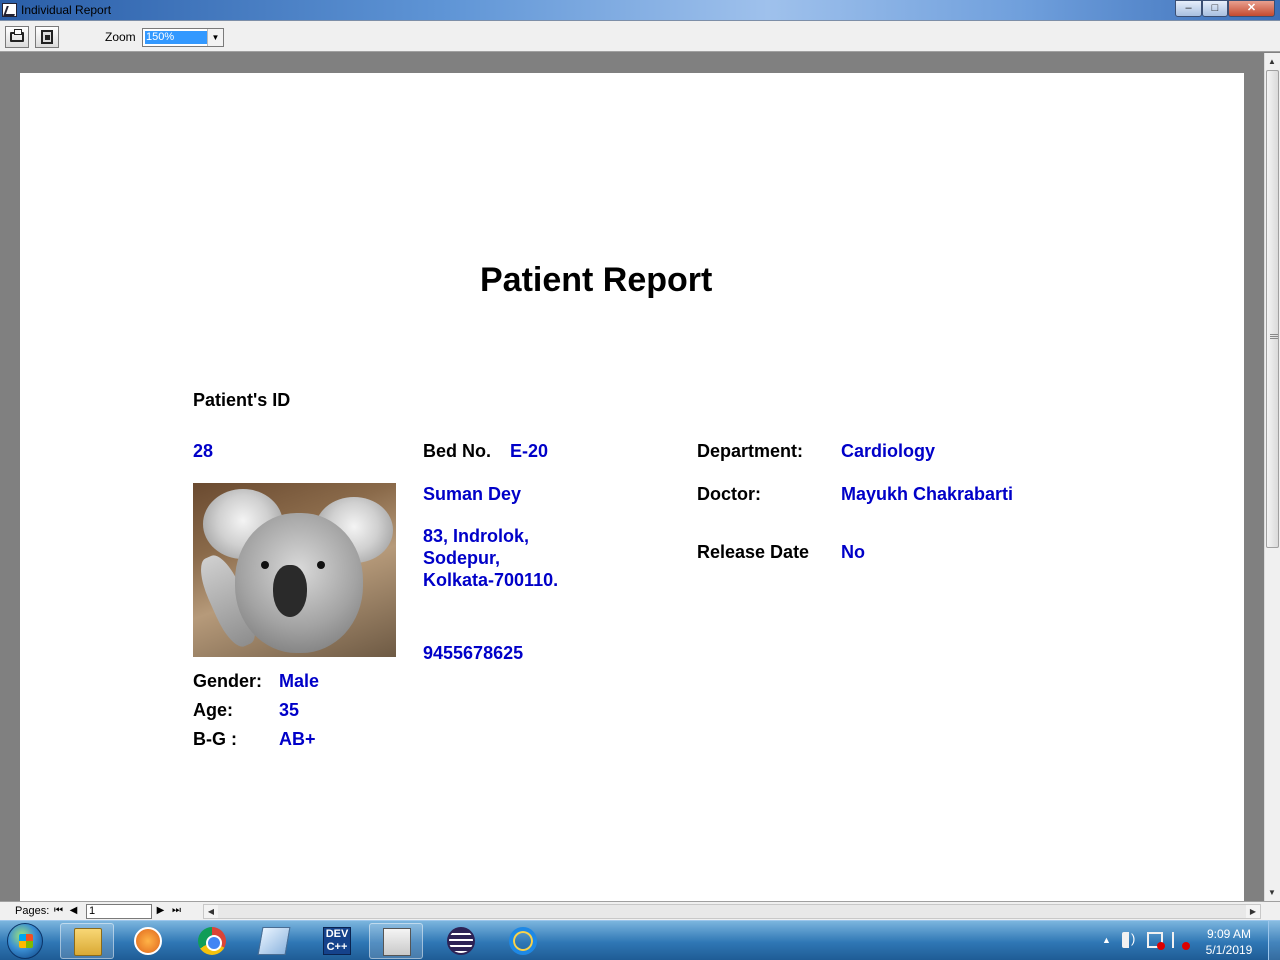 This screenshot has height=960, width=1280. Describe the element at coordinates (472, 494) in the screenshot. I see `patient-name: Suman Dey` at that location.